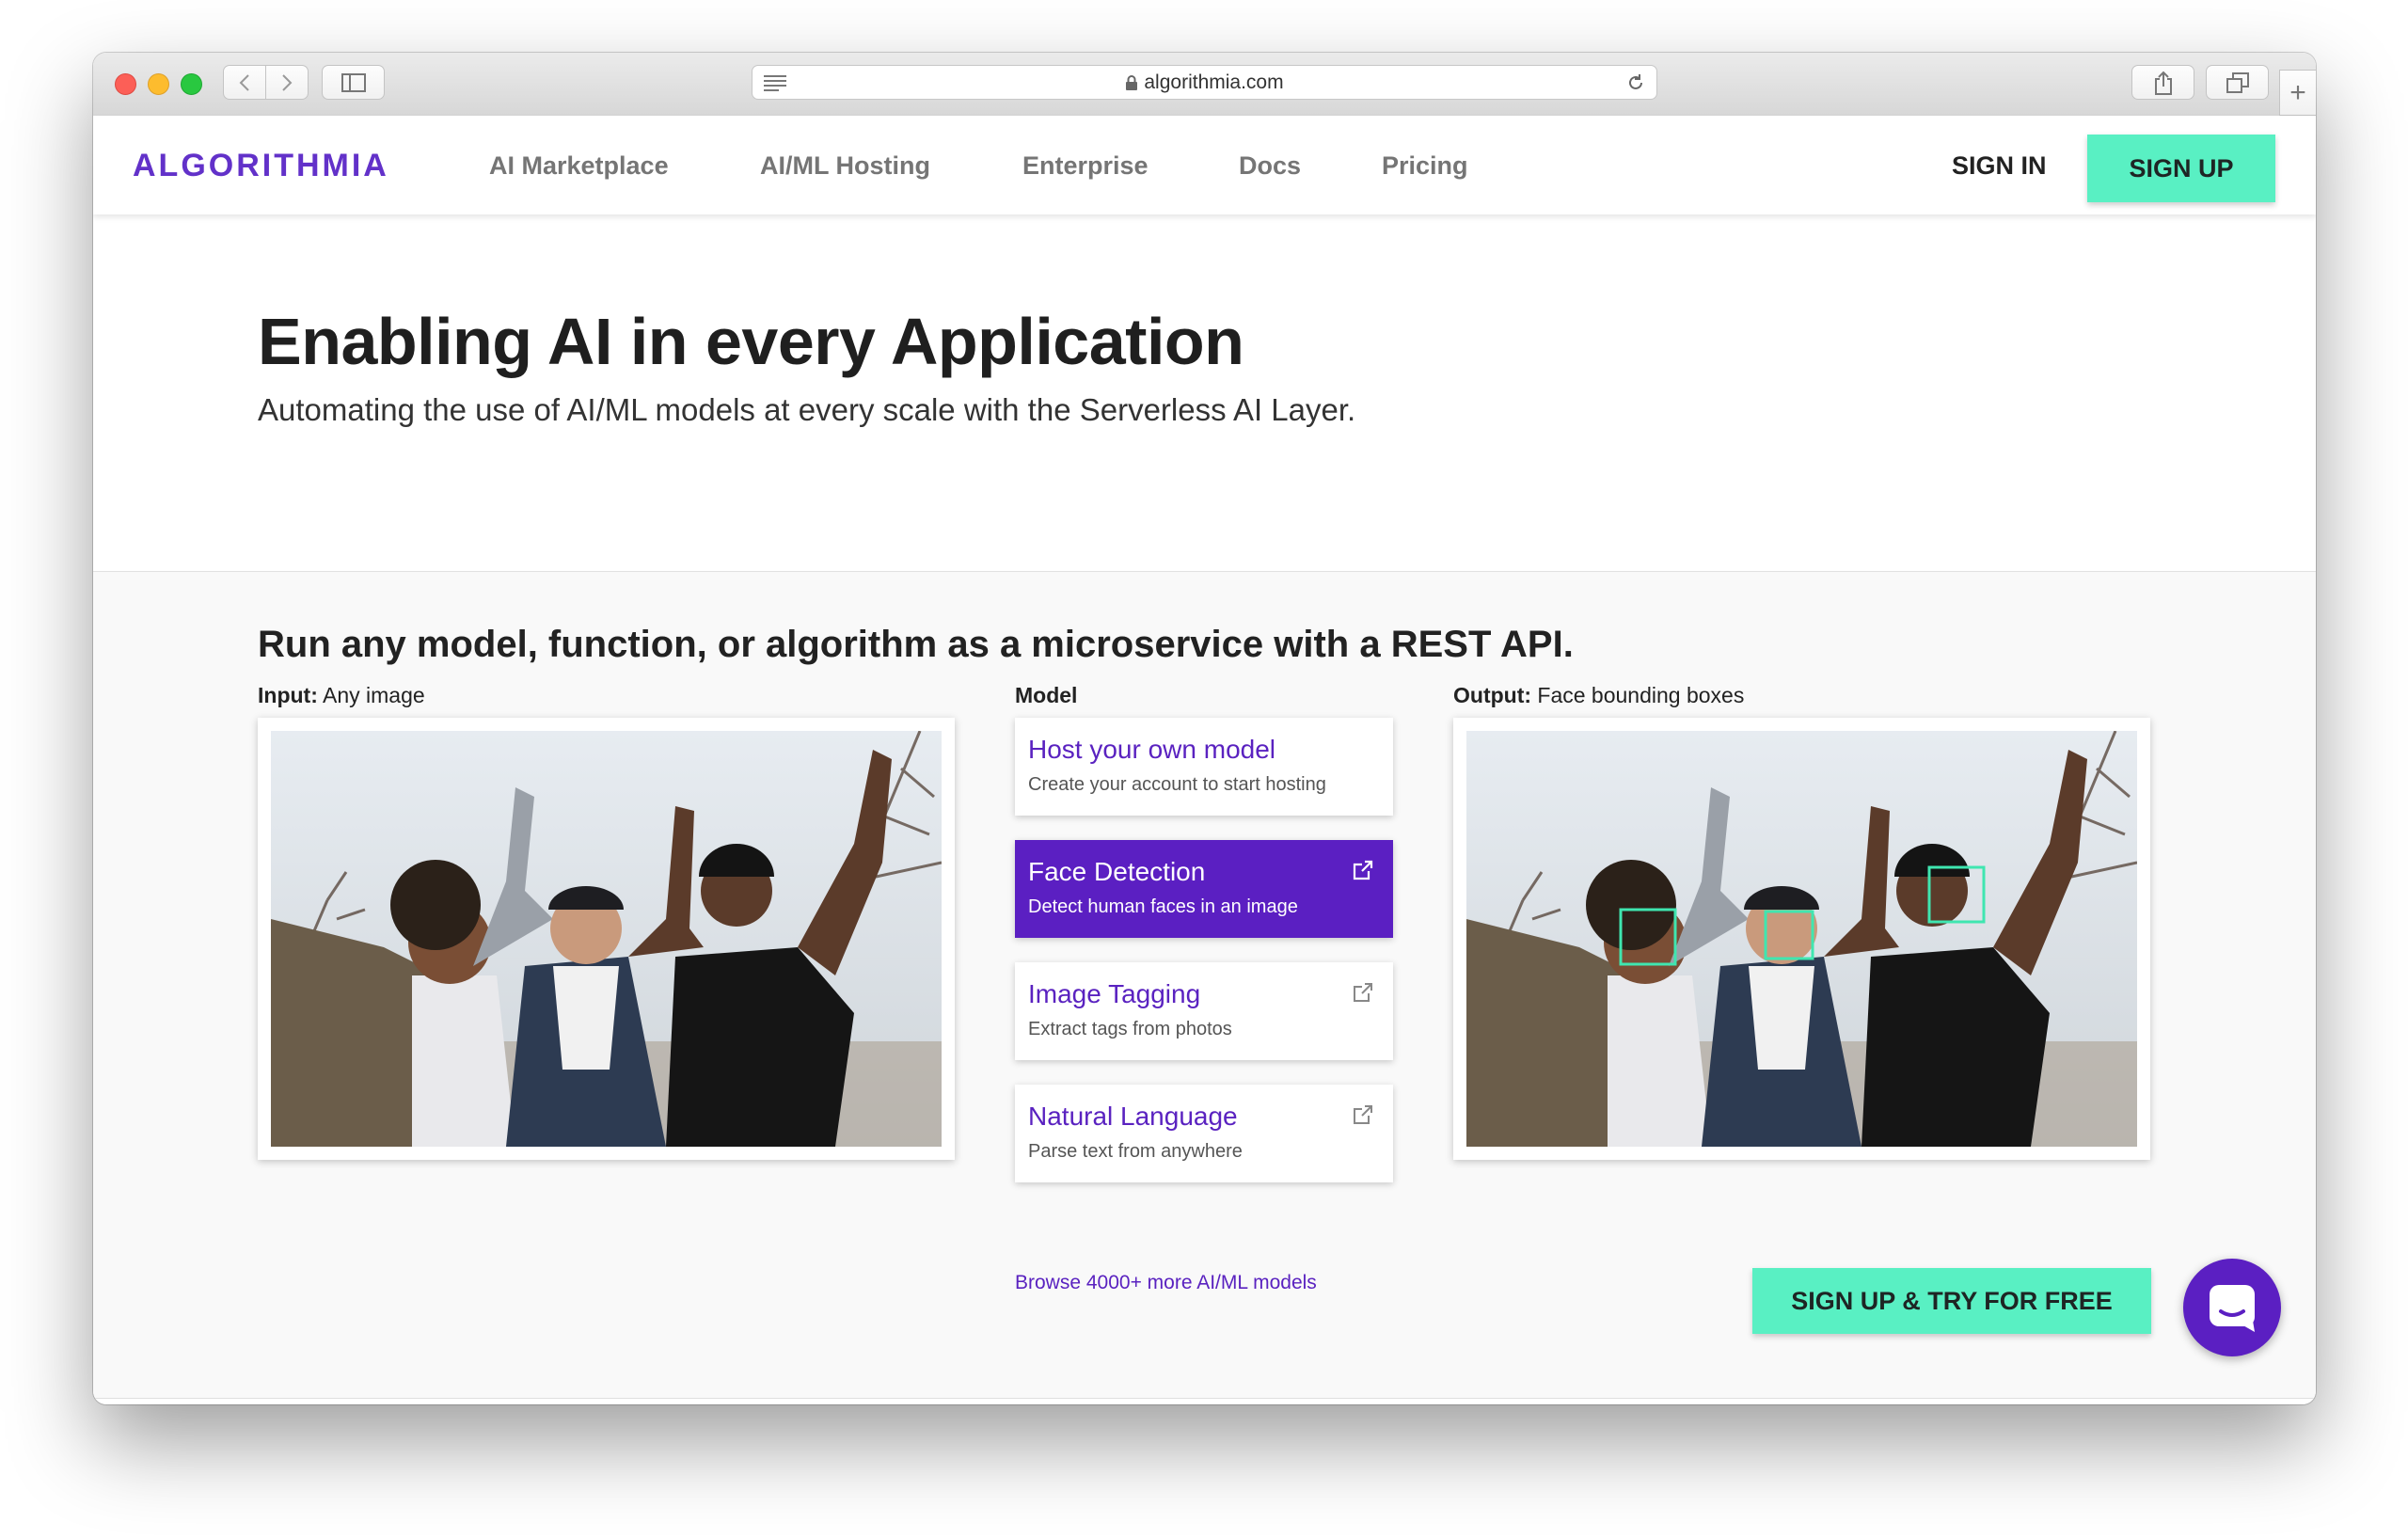 Image resolution: width=2408 pixels, height=1538 pixels. I want to click on input-label: Input: Any image, so click(342, 695).